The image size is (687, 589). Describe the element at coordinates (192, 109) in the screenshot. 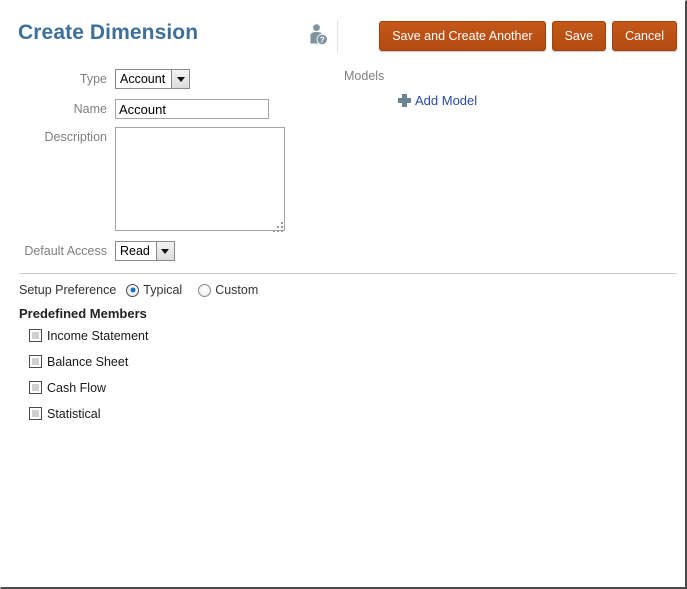

I see `name-input` at that location.